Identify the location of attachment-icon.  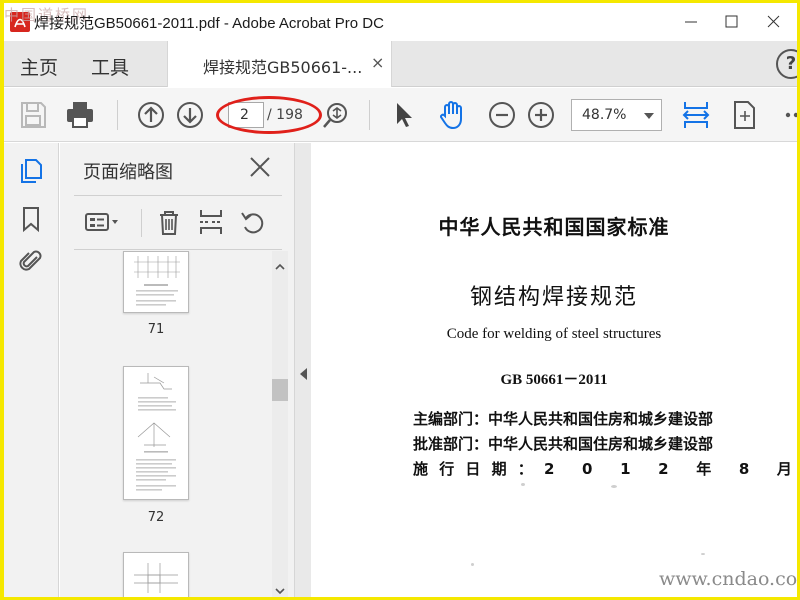
(31, 261).